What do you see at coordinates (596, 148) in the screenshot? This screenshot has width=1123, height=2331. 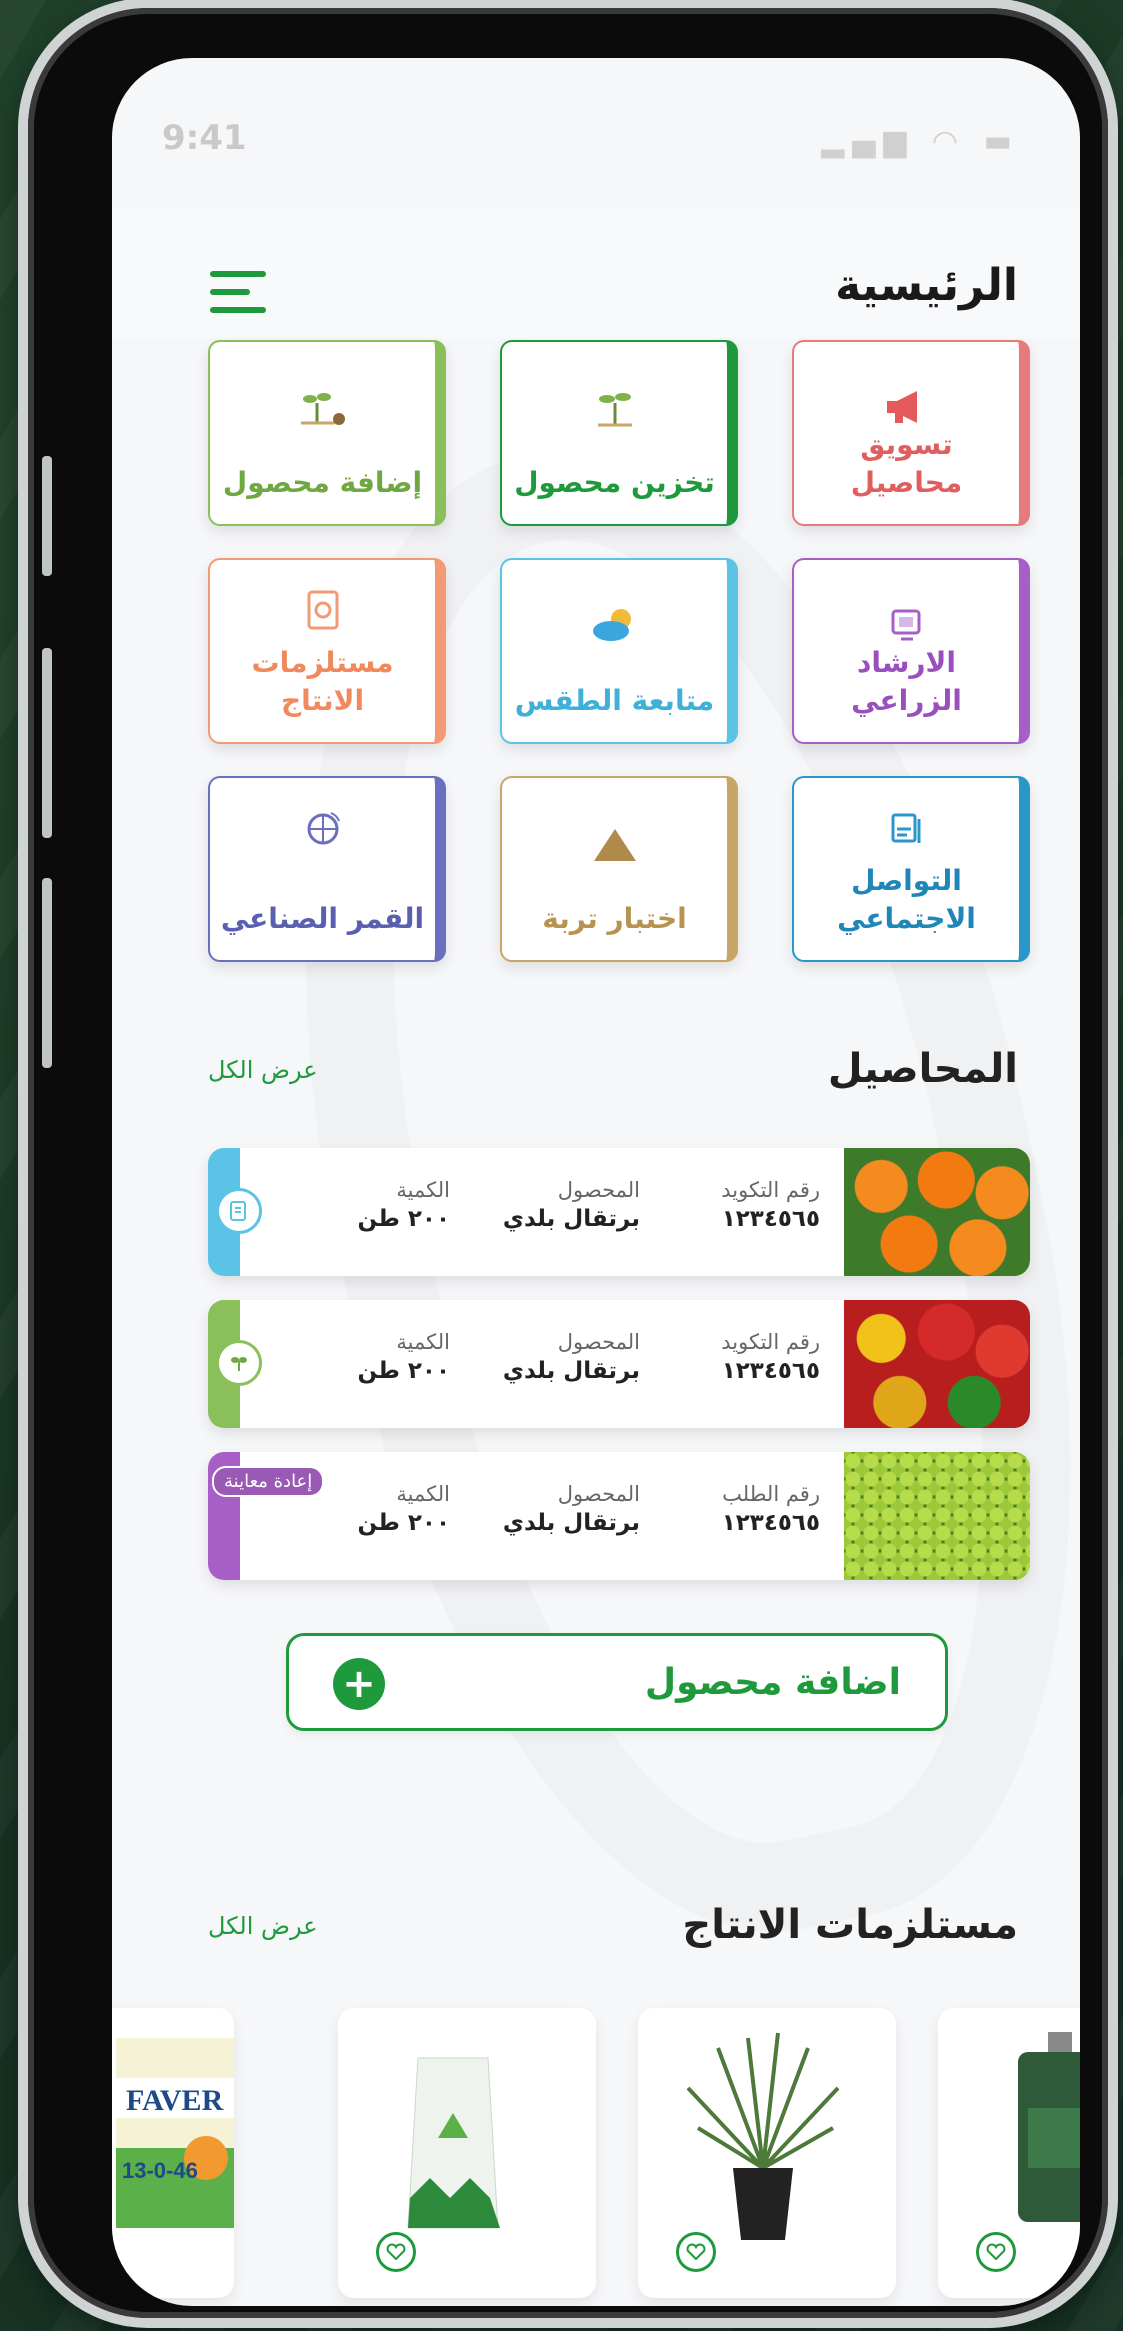 I see `status-bar: 9:41 ▂▄▆ ◠ ▬` at bounding box center [596, 148].